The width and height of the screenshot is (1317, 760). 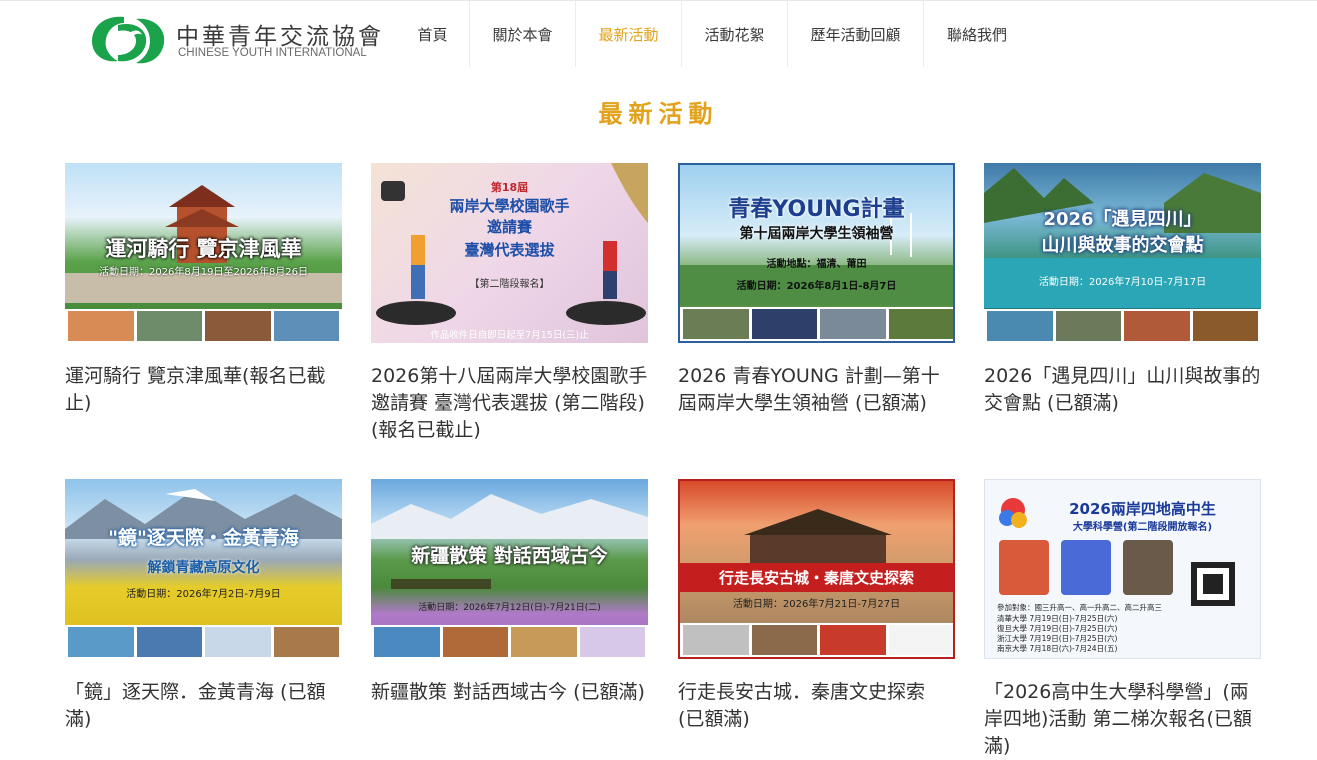 What do you see at coordinates (509, 569) in the screenshot?
I see `event-thumbnail: 新疆散策 對話西域古今 活動日期：2026年7月12日(日)-7月21日(二)` at bounding box center [509, 569].